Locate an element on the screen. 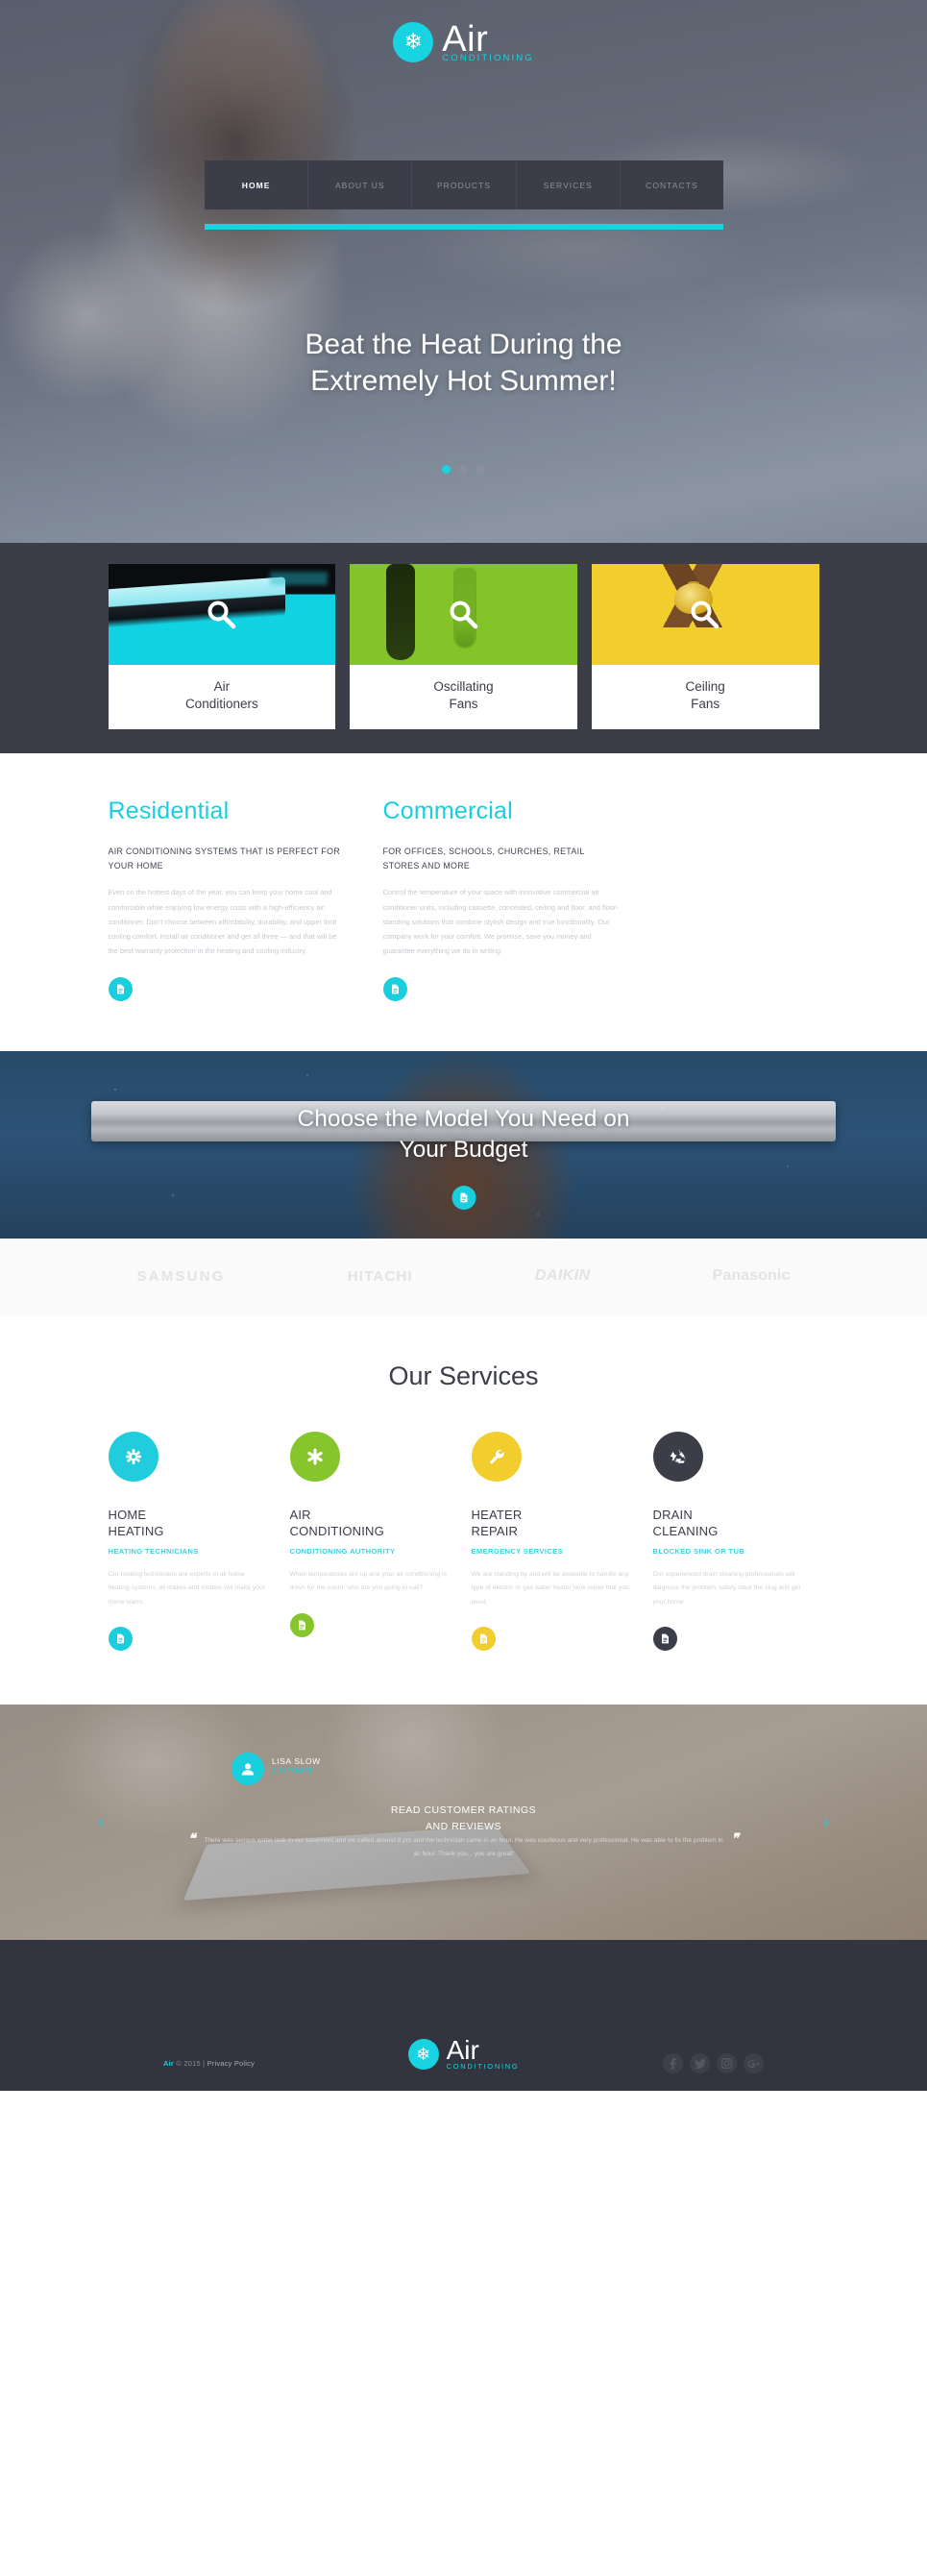  product-label-line1: Ceiling is located at coordinates (705, 686).